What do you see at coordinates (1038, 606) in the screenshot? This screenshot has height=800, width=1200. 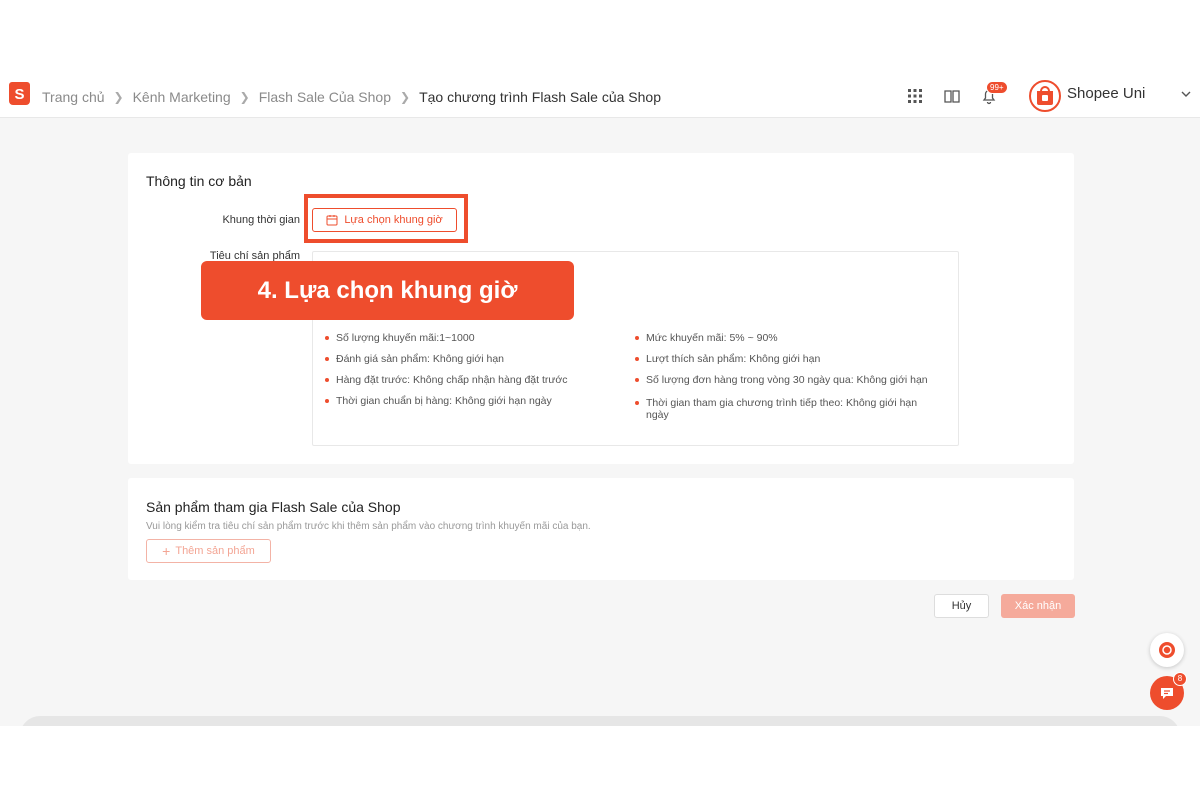 I see `confirm-button: Xác nhận` at bounding box center [1038, 606].